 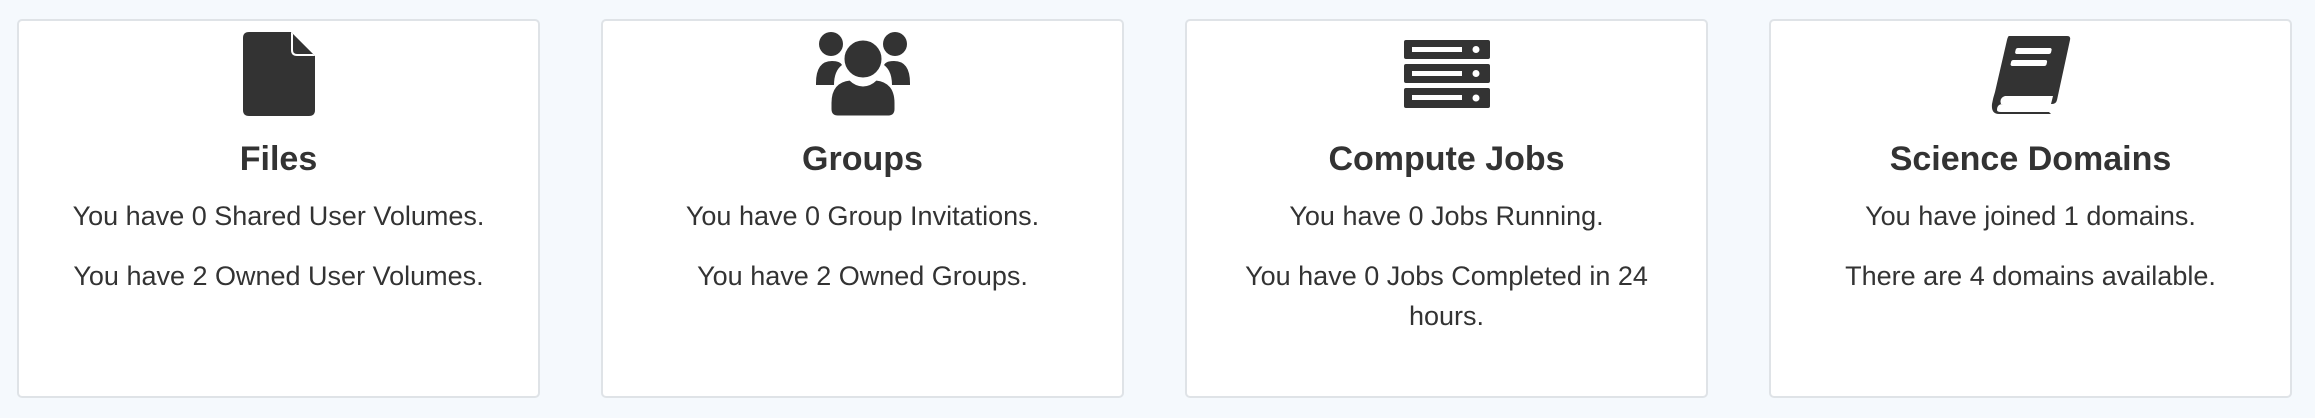 I want to click on book-icon, so click(x=2031, y=74).